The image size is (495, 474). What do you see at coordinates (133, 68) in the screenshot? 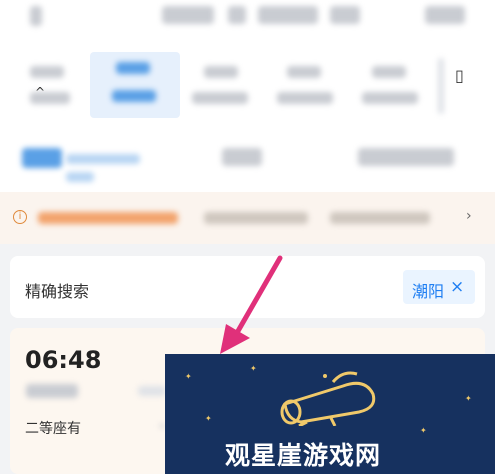
I see `date-tile-selected-top` at bounding box center [133, 68].